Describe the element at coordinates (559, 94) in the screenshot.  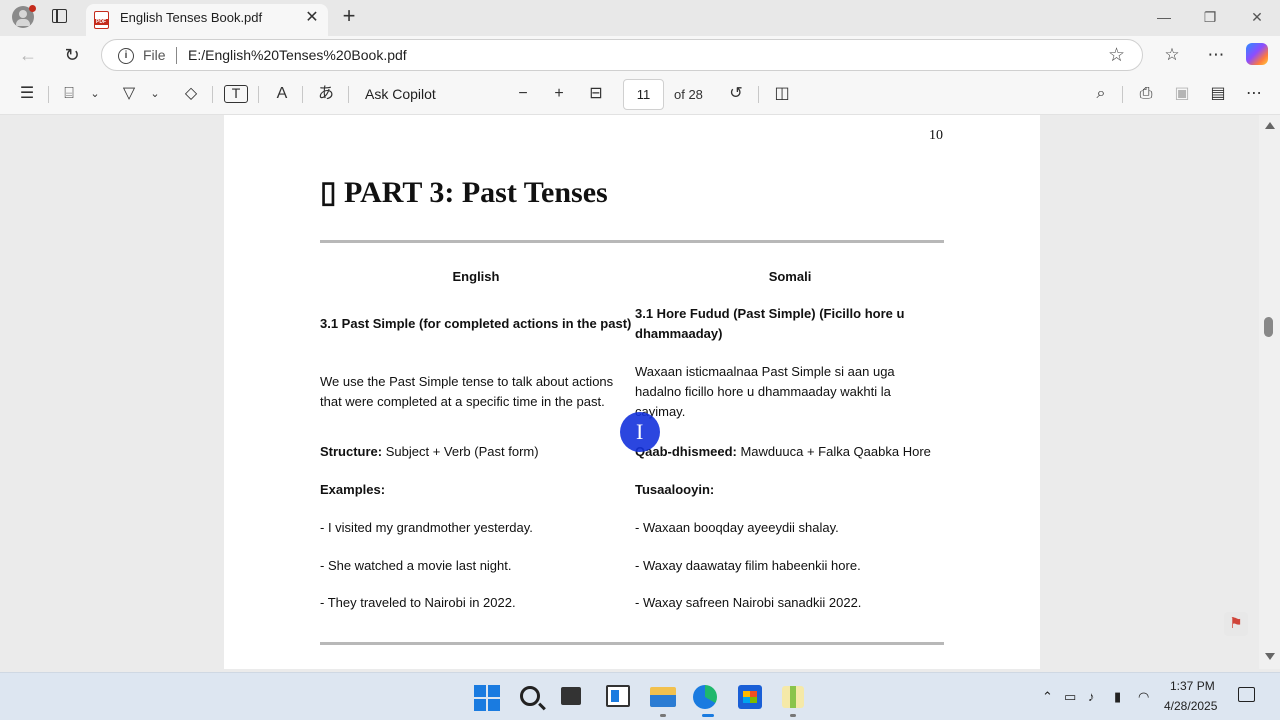
I see `zoom-in-icon: +` at that location.